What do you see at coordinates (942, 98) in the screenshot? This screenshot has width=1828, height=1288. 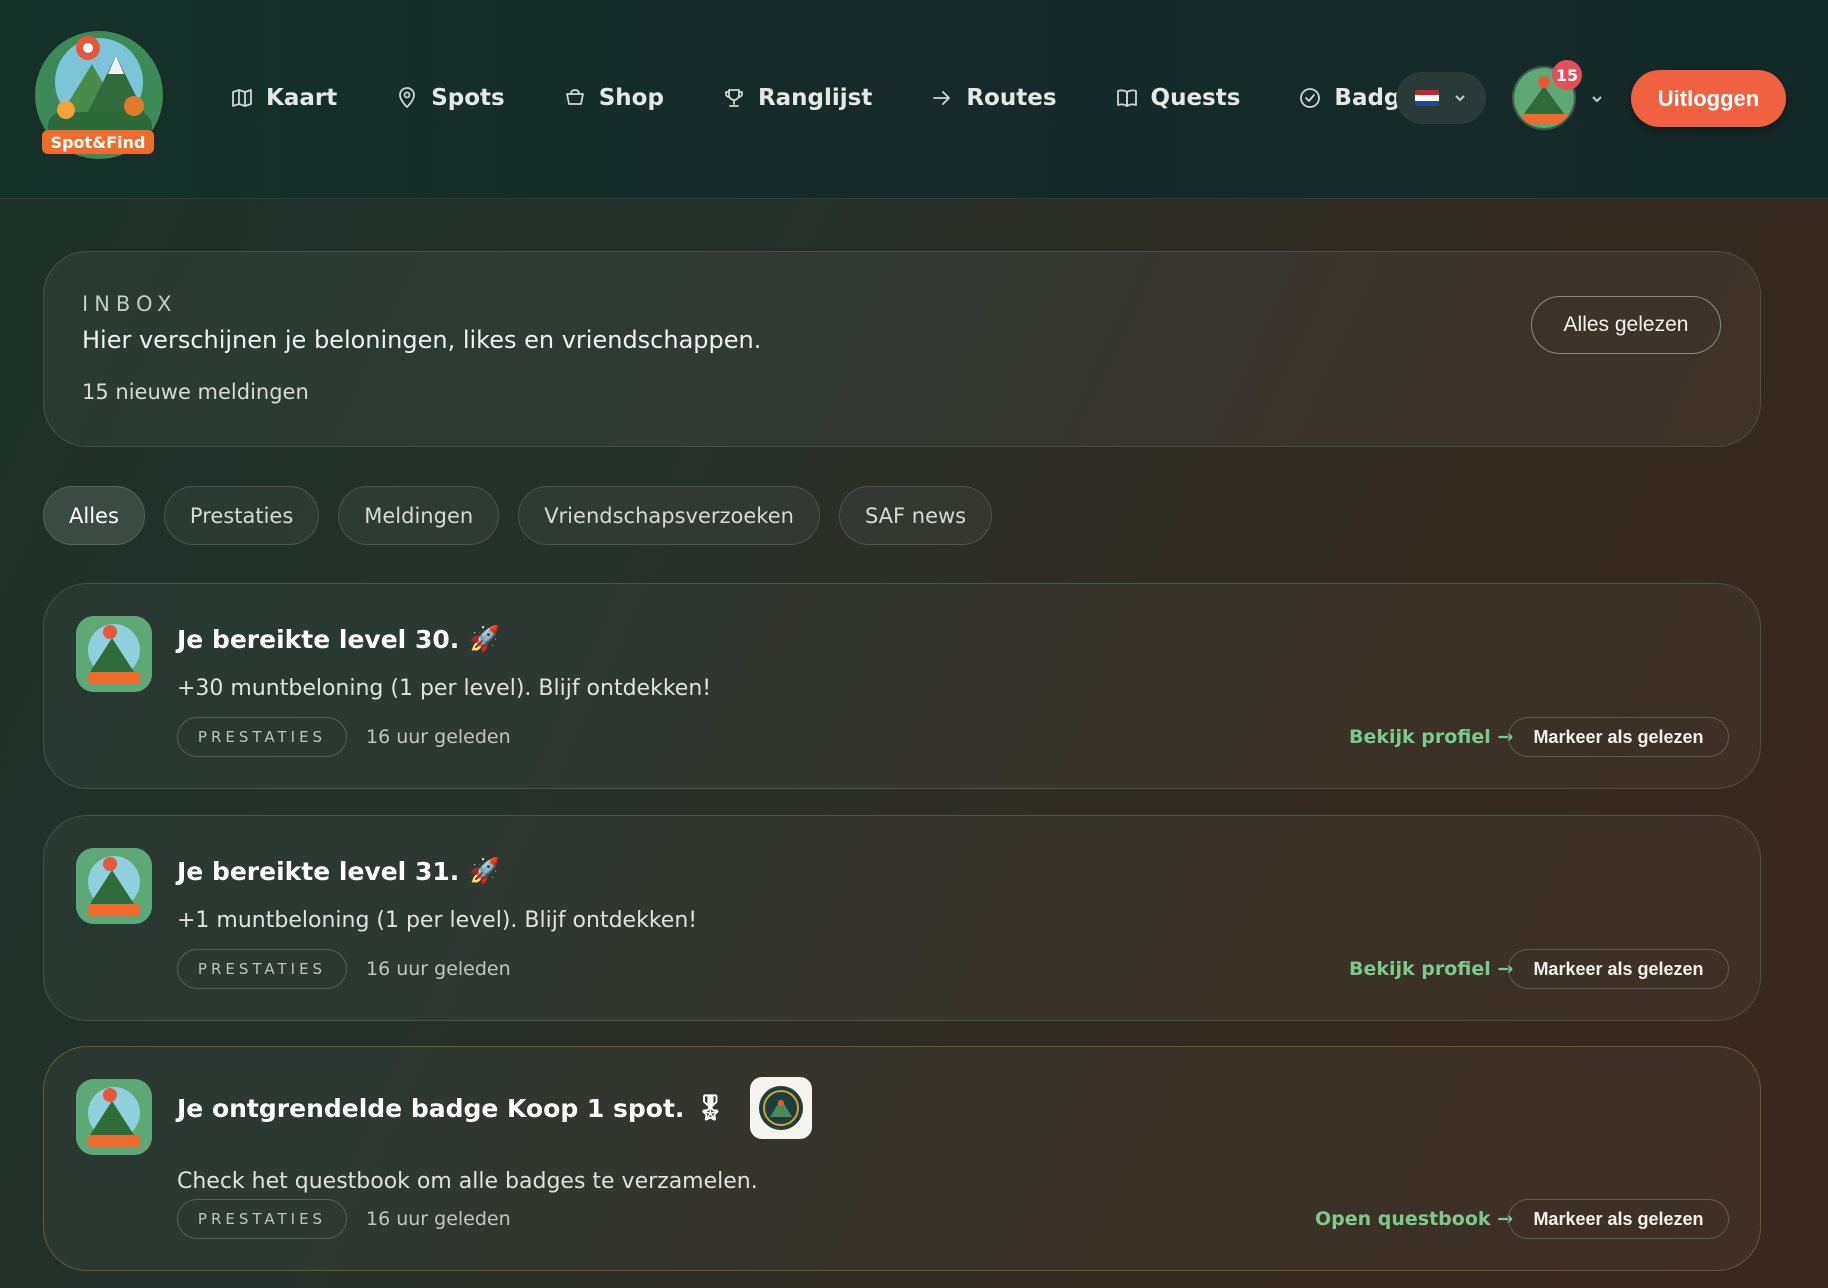 I see `arrow-right-icon` at bounding box center [942, 98].